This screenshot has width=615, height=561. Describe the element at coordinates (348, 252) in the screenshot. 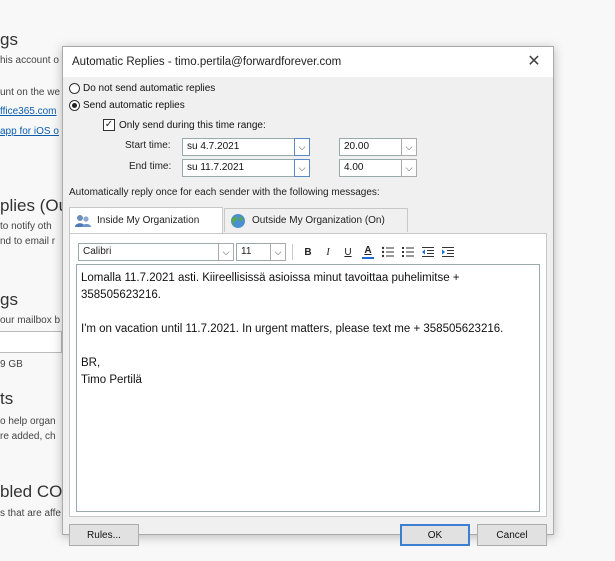

I see `underline-button: U` at that location.